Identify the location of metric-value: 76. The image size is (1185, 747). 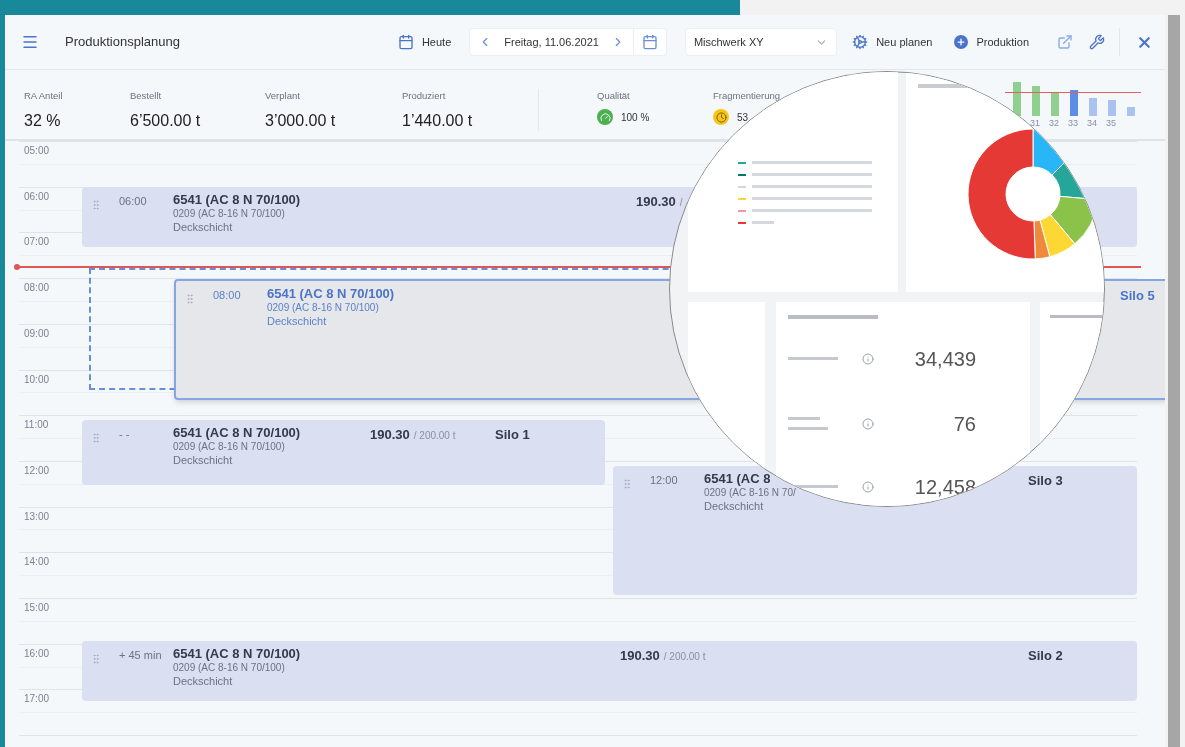
(964, 424).